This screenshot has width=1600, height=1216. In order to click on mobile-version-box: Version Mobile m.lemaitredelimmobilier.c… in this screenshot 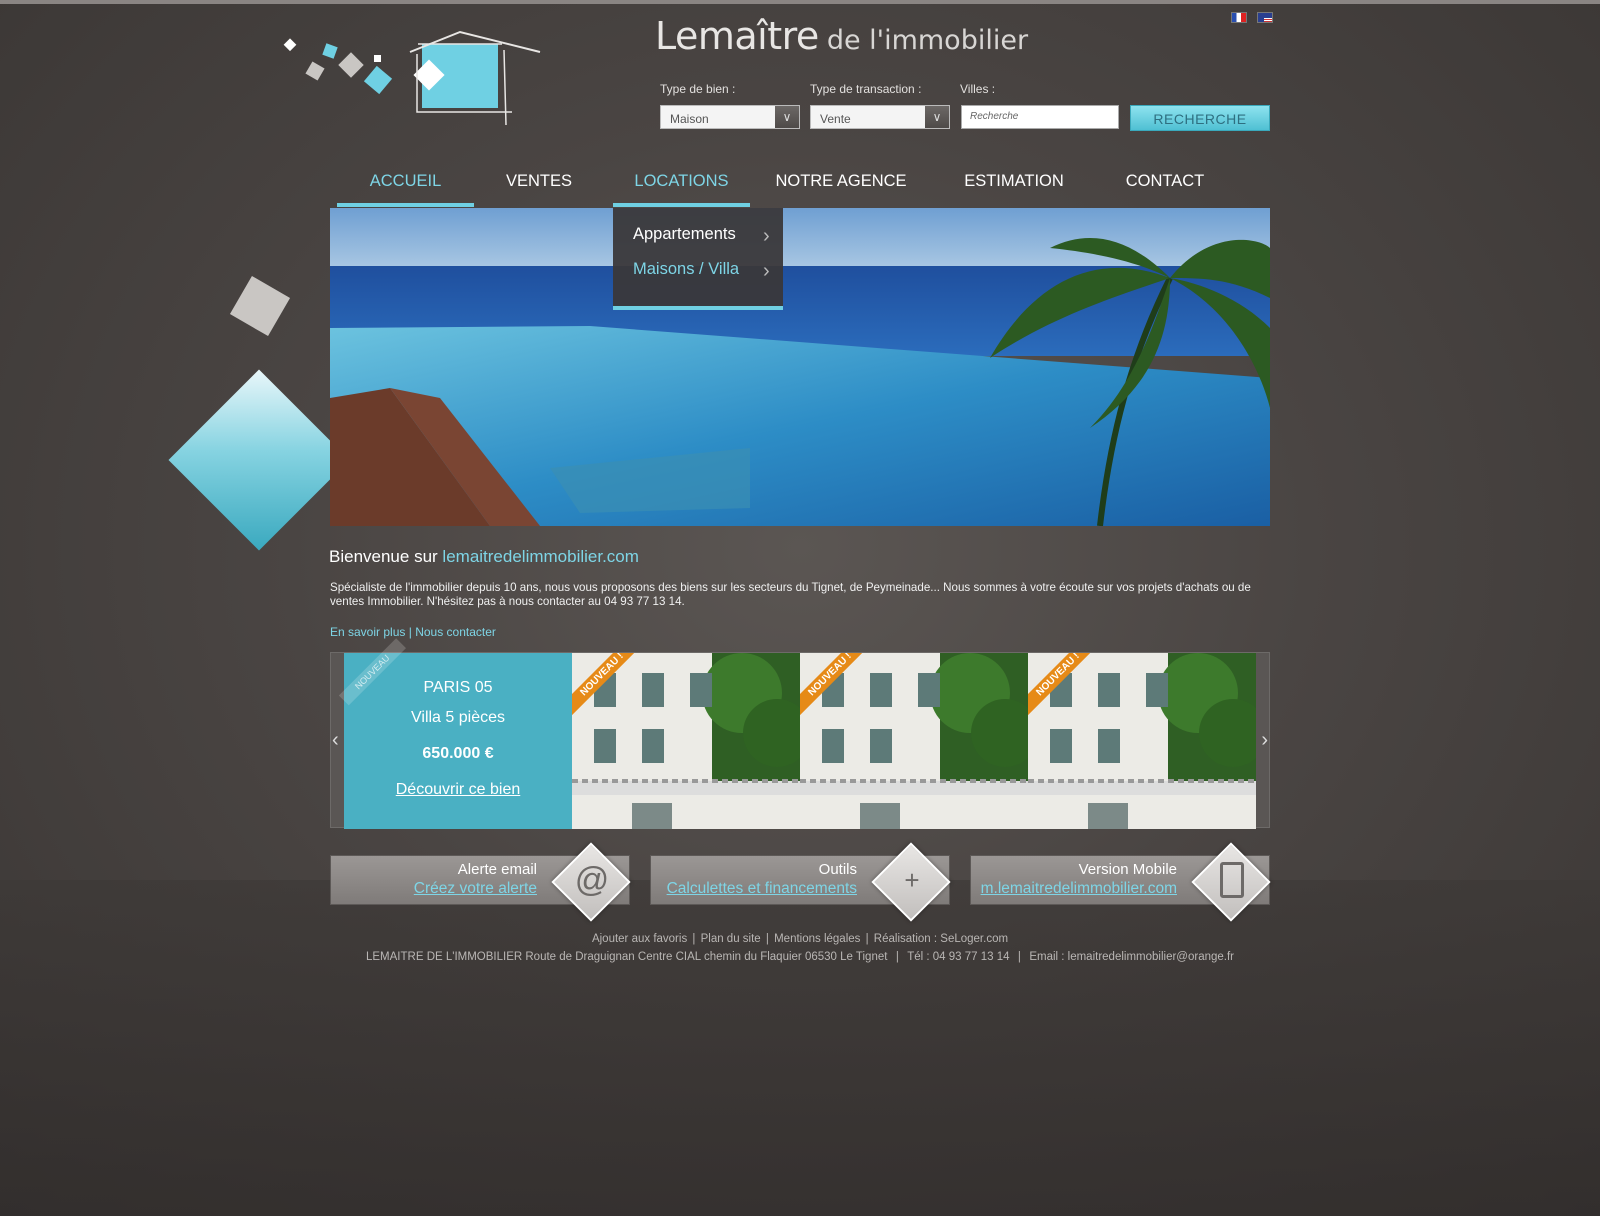, I will do `click(1120, 882)`.